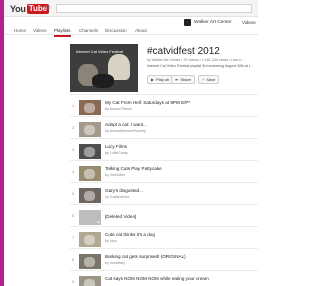 This screenshot has width=320, height=286. I want to click on channel-link: Walker Art Center, so click(208, 22).